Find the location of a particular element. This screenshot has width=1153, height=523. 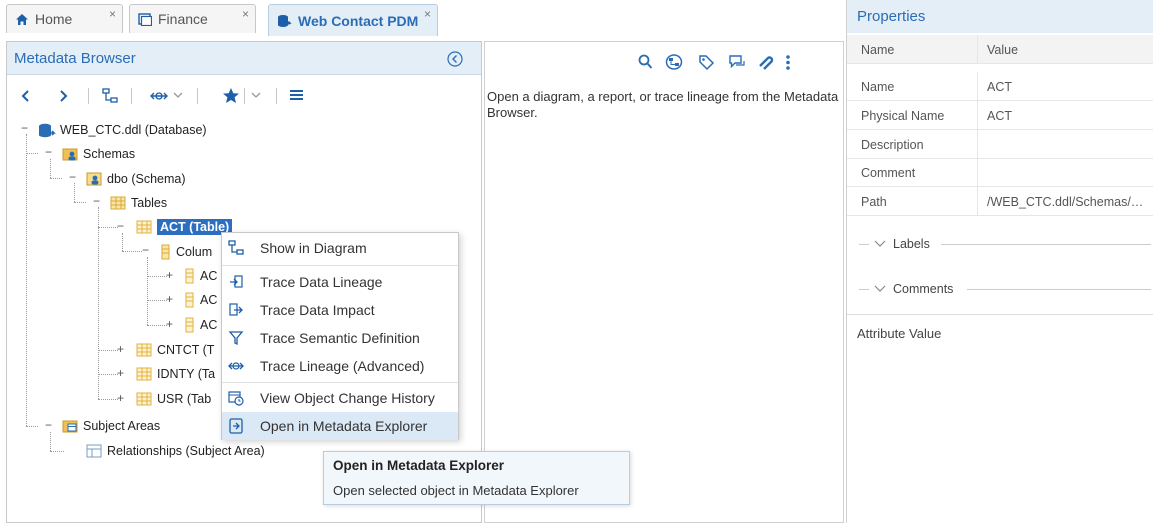

metadata-browser-header: Metadata Browser is located at coordinates (244, 58).